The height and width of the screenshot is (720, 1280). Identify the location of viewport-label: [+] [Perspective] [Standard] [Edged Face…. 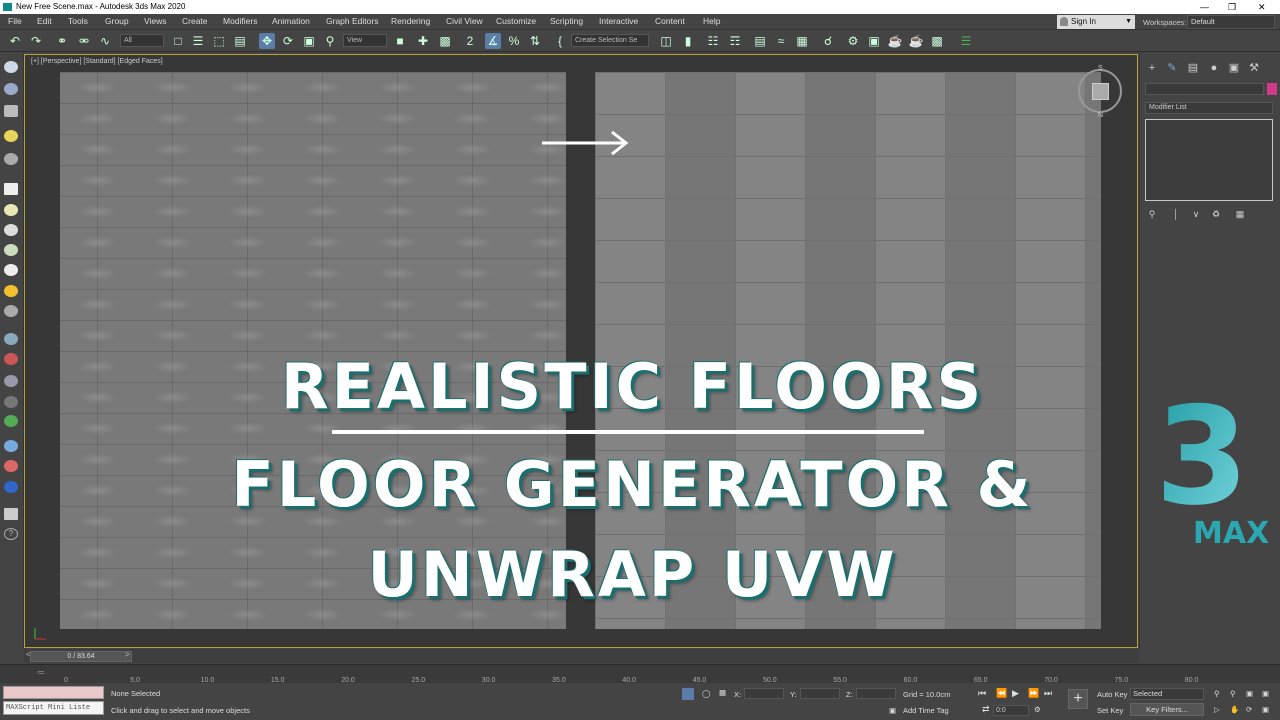
(97, 61).